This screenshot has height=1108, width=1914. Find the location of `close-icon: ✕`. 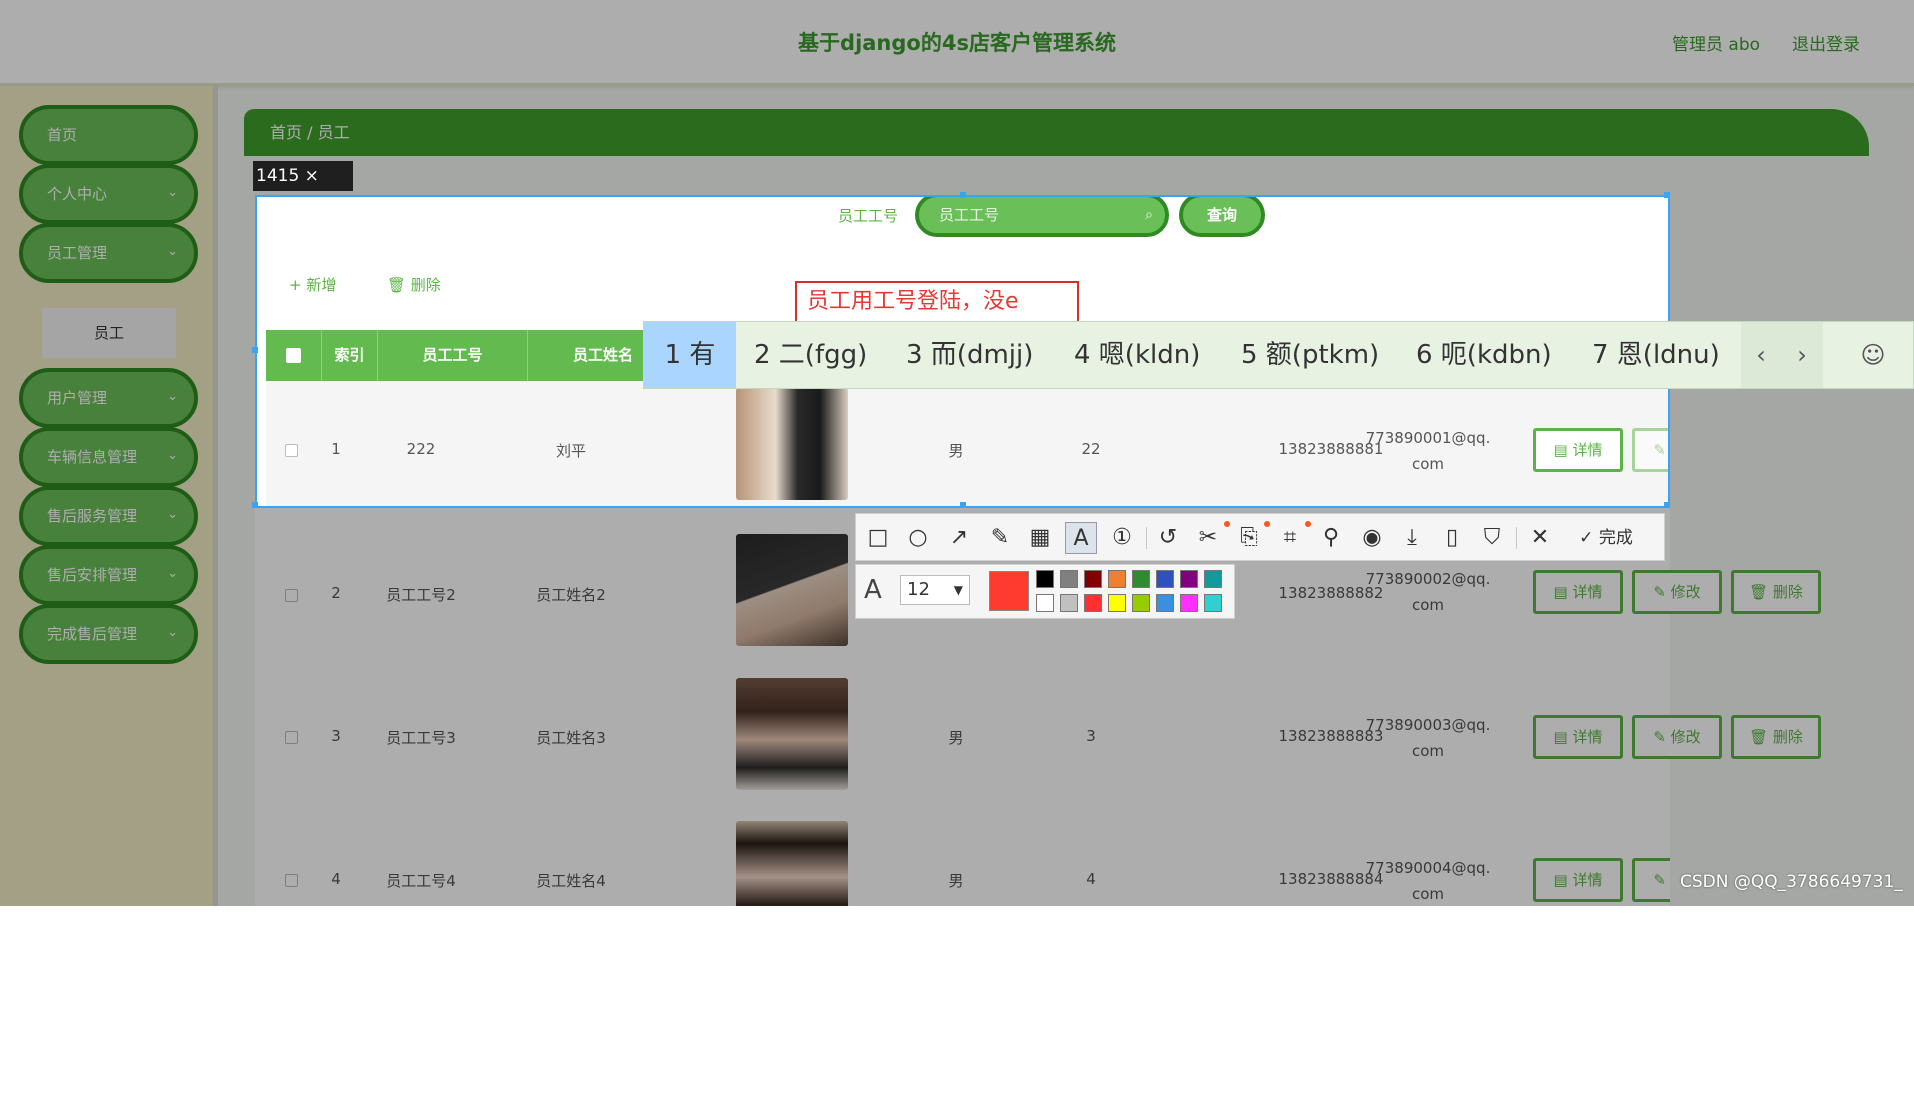

close-icon: ✕ is located at coordinates (1540, 538).